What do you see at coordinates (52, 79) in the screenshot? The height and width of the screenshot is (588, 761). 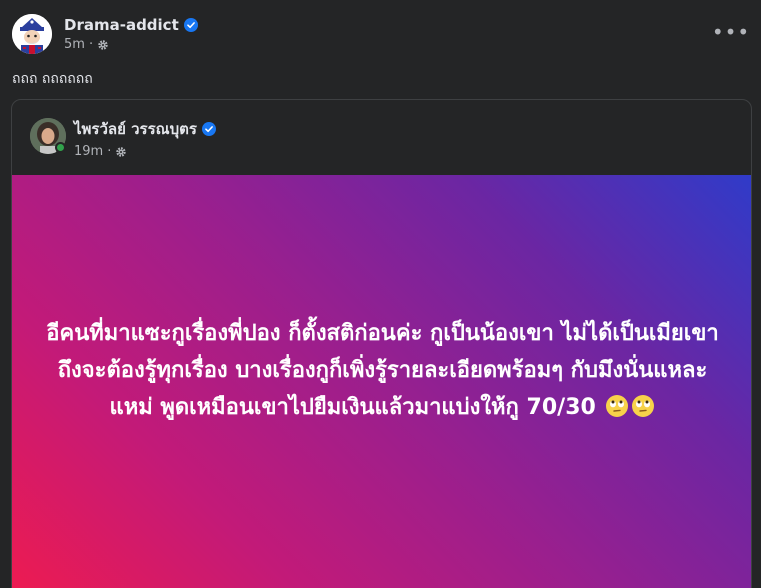 I see `post-caption: ถถถ ถถถถถถ` at bounding box center [52, 79].